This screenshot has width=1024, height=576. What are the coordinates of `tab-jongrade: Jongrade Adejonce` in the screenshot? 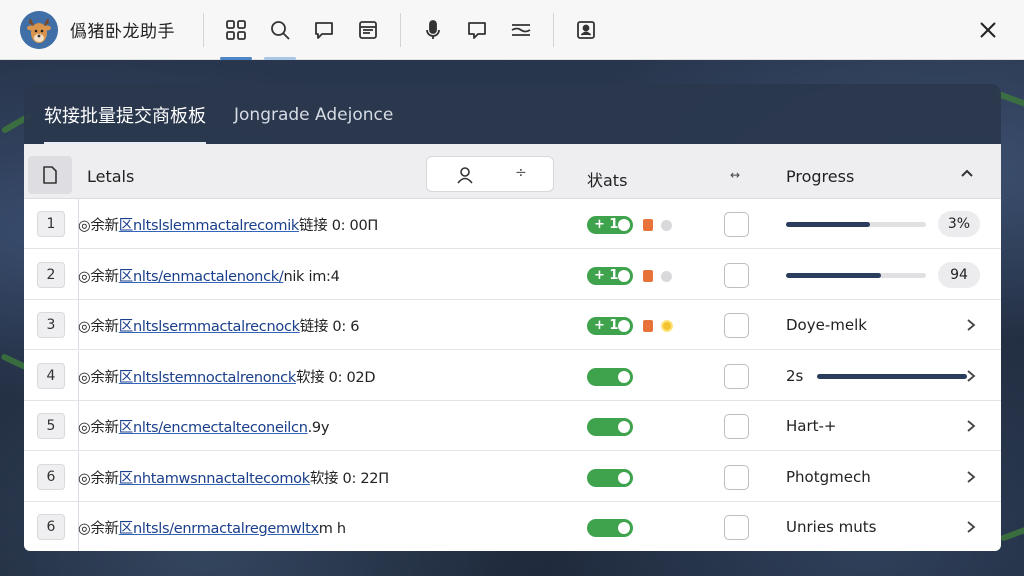 It's located at (320, 115).